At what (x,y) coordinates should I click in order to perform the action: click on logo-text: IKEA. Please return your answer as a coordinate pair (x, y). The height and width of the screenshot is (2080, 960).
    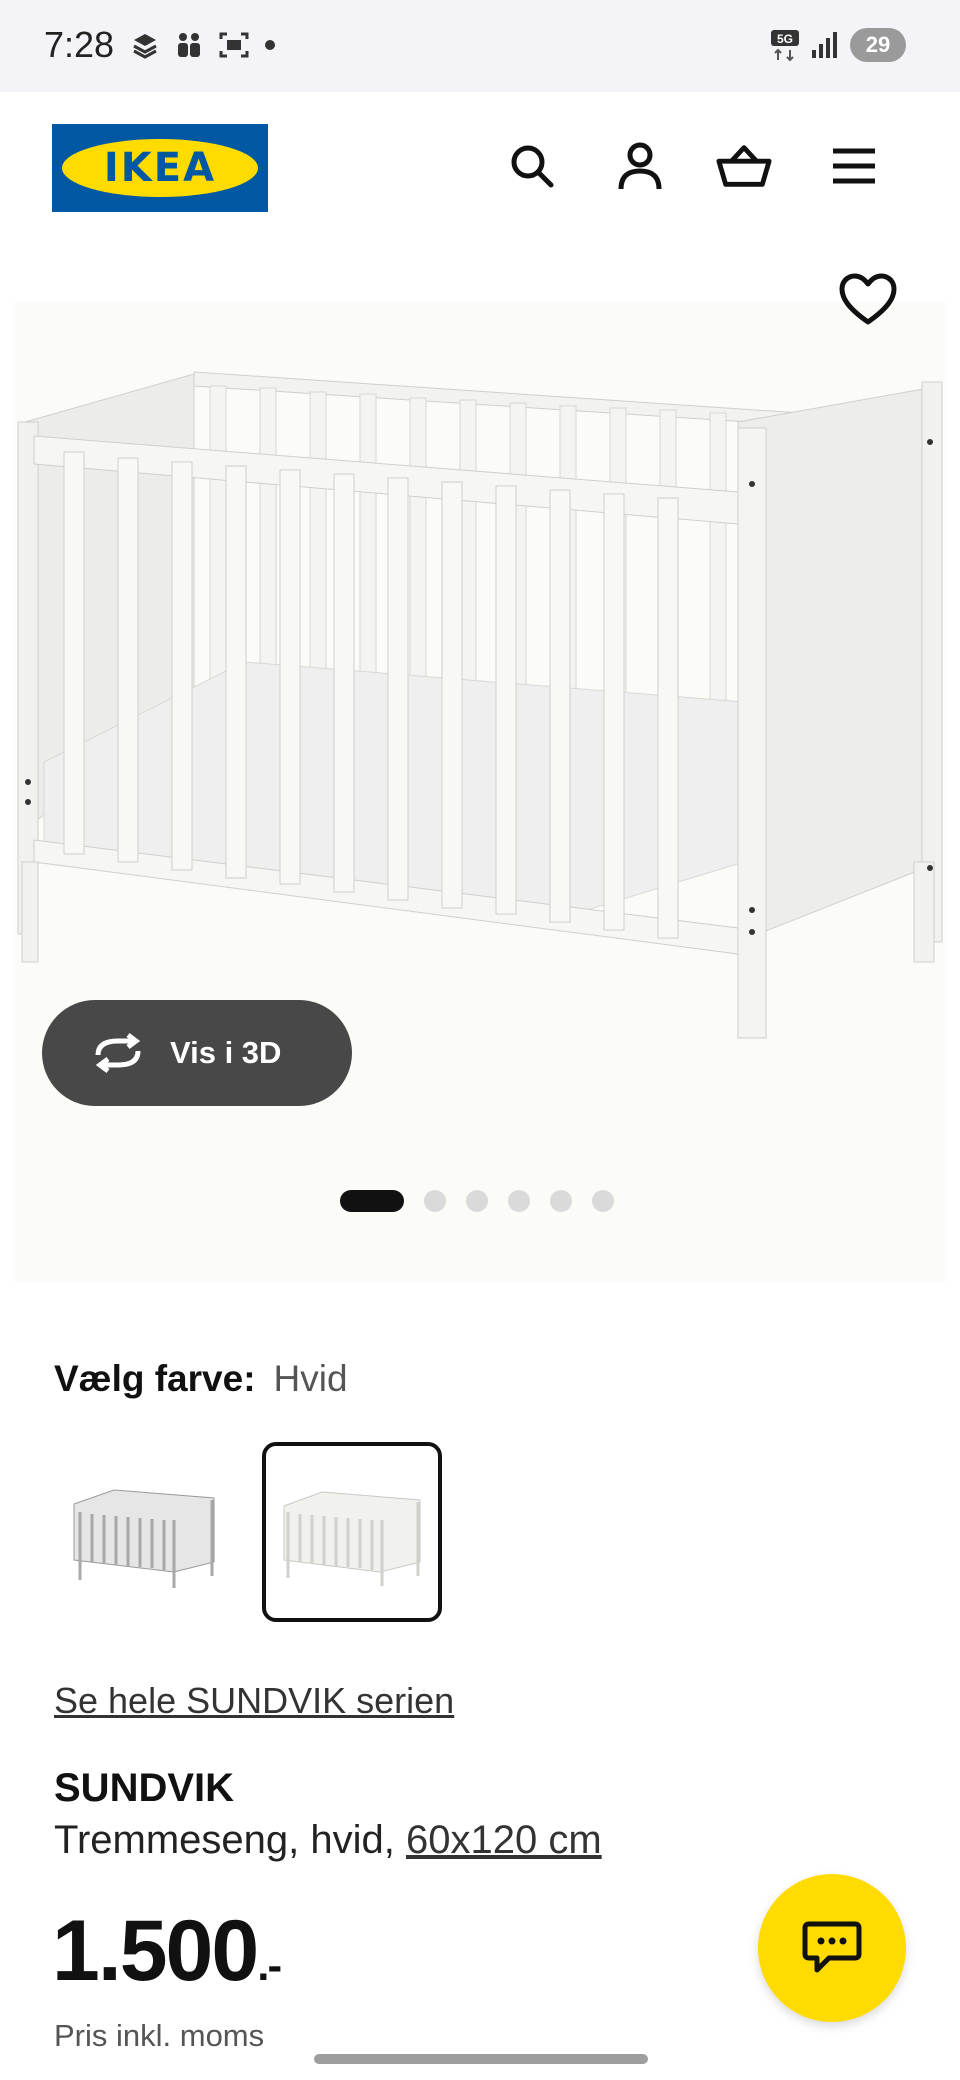
    Looking at the image, I should click on (160, 168).